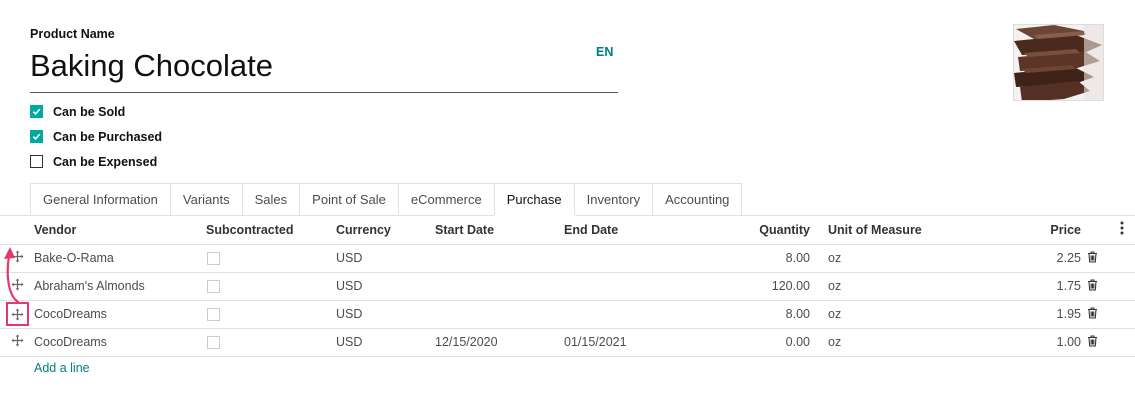 This screenshot has width=1135, height=396. Describe the element at coordinates (120, 230) in the screenshot. I see `vendor-column-header: Vendor` at that location.